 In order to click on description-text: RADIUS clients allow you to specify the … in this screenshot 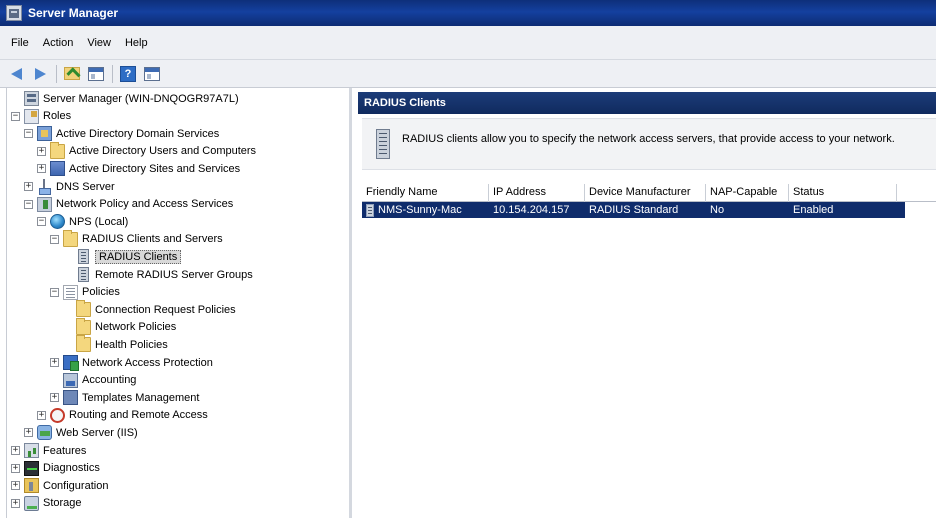, I will do `click(648, 139)`.